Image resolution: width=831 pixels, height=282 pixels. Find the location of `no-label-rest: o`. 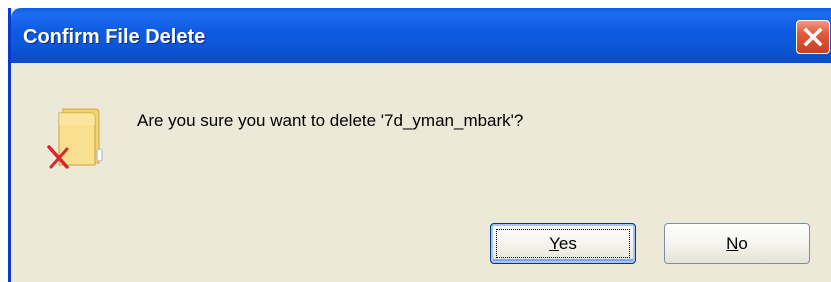

no-label-rest: o is located at coordinates (743, 243).